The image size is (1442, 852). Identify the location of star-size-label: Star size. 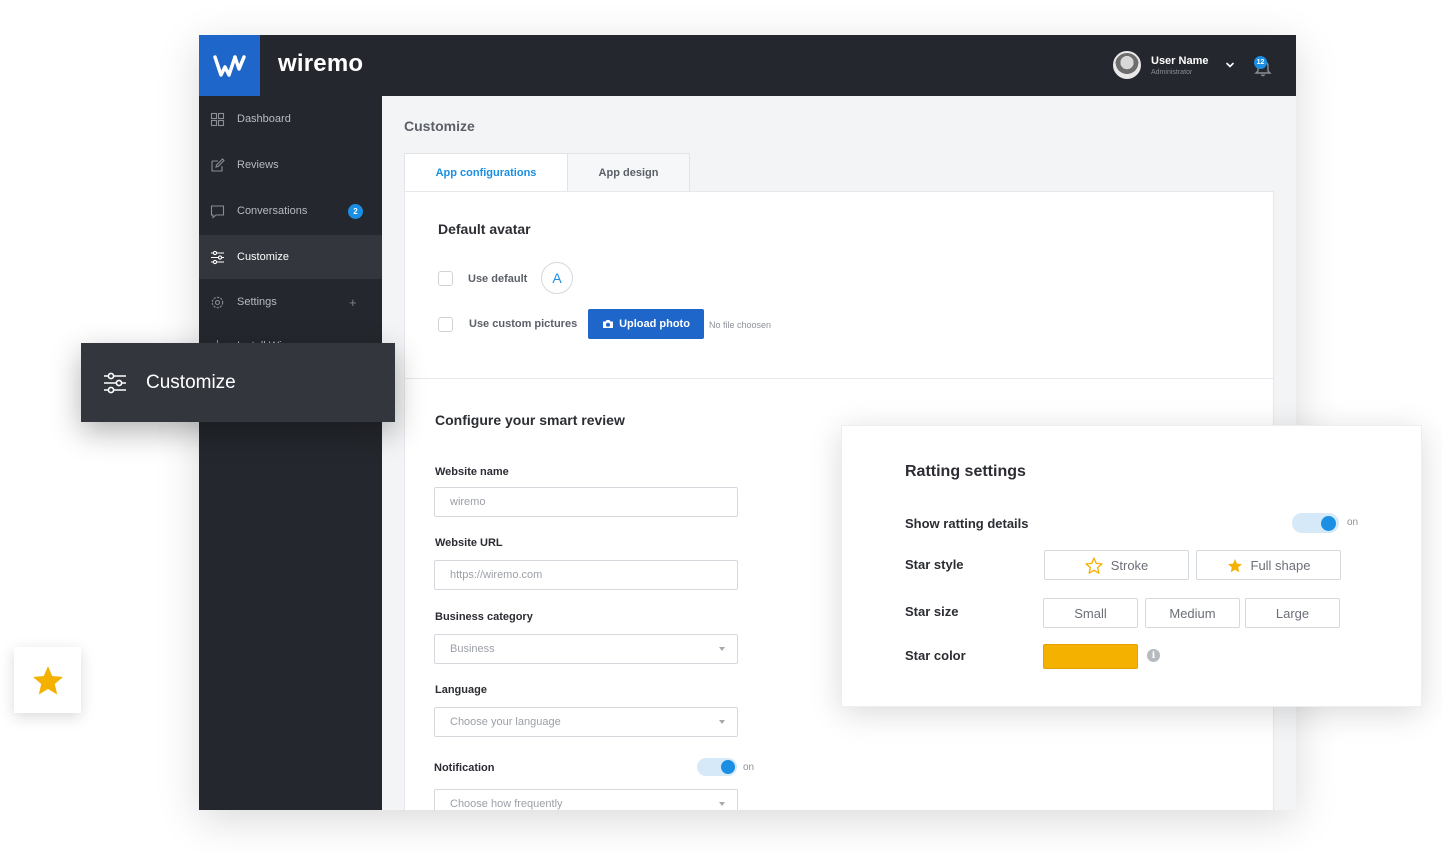
(932, 611).